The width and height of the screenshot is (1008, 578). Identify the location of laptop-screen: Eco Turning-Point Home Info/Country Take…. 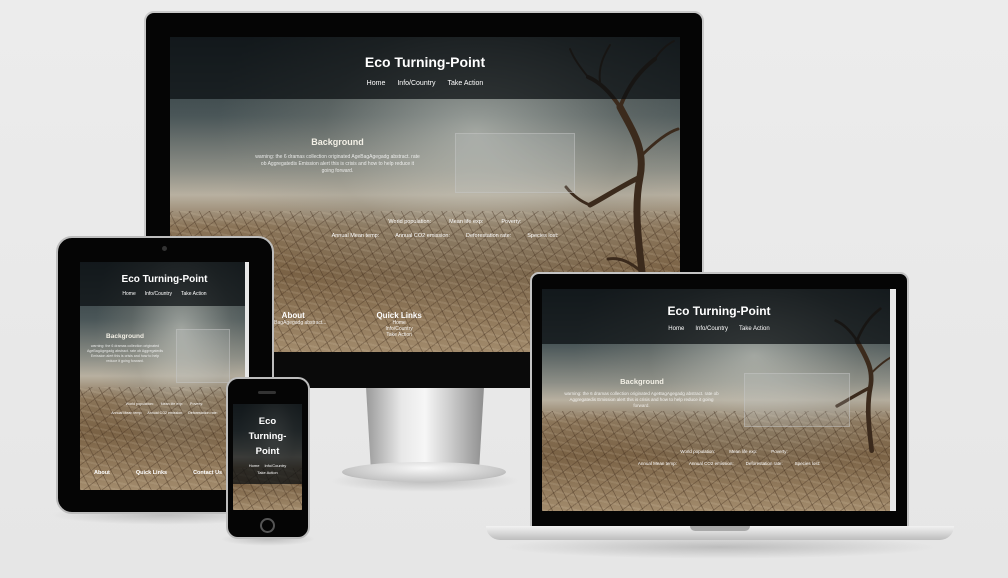
(719, 400).